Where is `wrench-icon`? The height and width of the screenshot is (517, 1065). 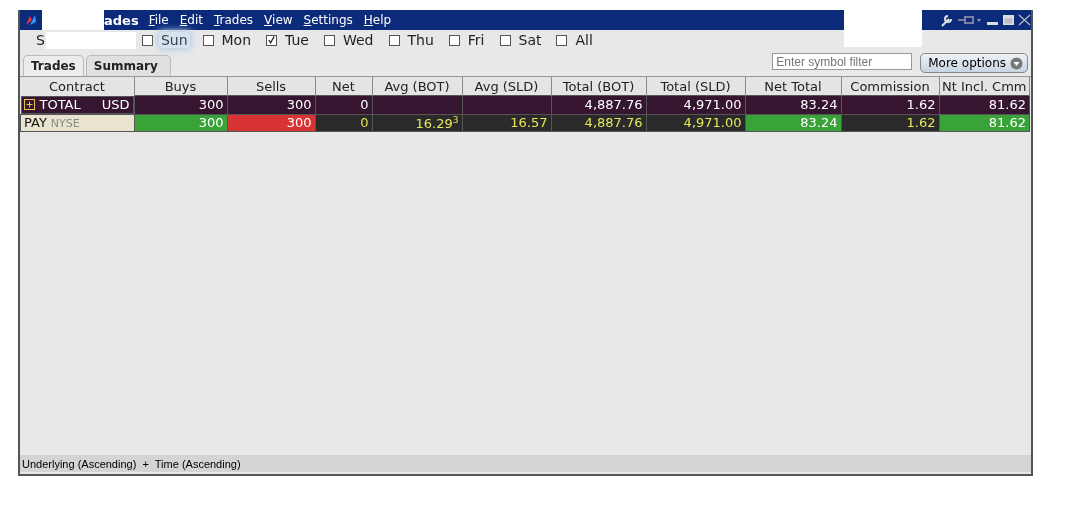 wrench-icon is located at coordinates (947, 20).